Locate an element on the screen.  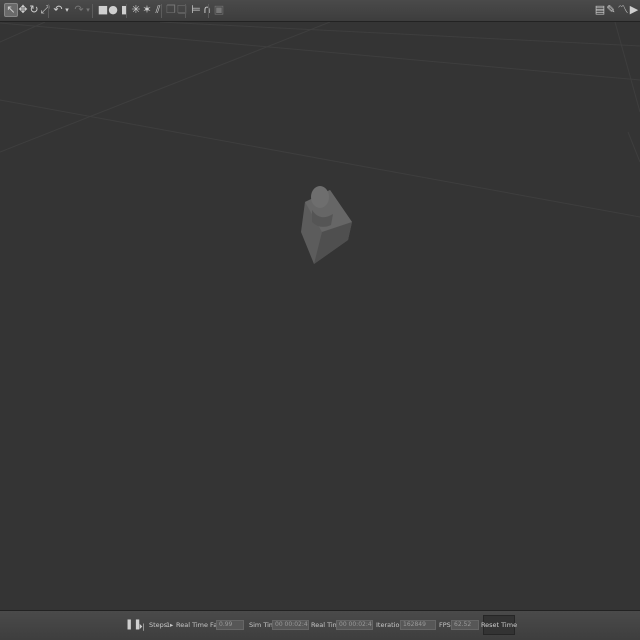
scale-mode-icon: ⤢ is located at coordinates (45, 10).